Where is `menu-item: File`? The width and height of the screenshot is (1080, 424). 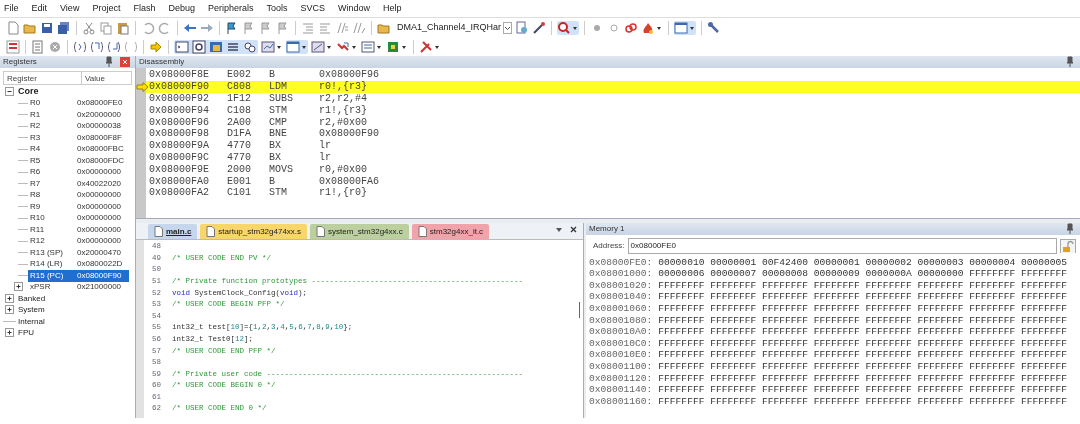
menu-item: File is located at coordinates (11, 8).